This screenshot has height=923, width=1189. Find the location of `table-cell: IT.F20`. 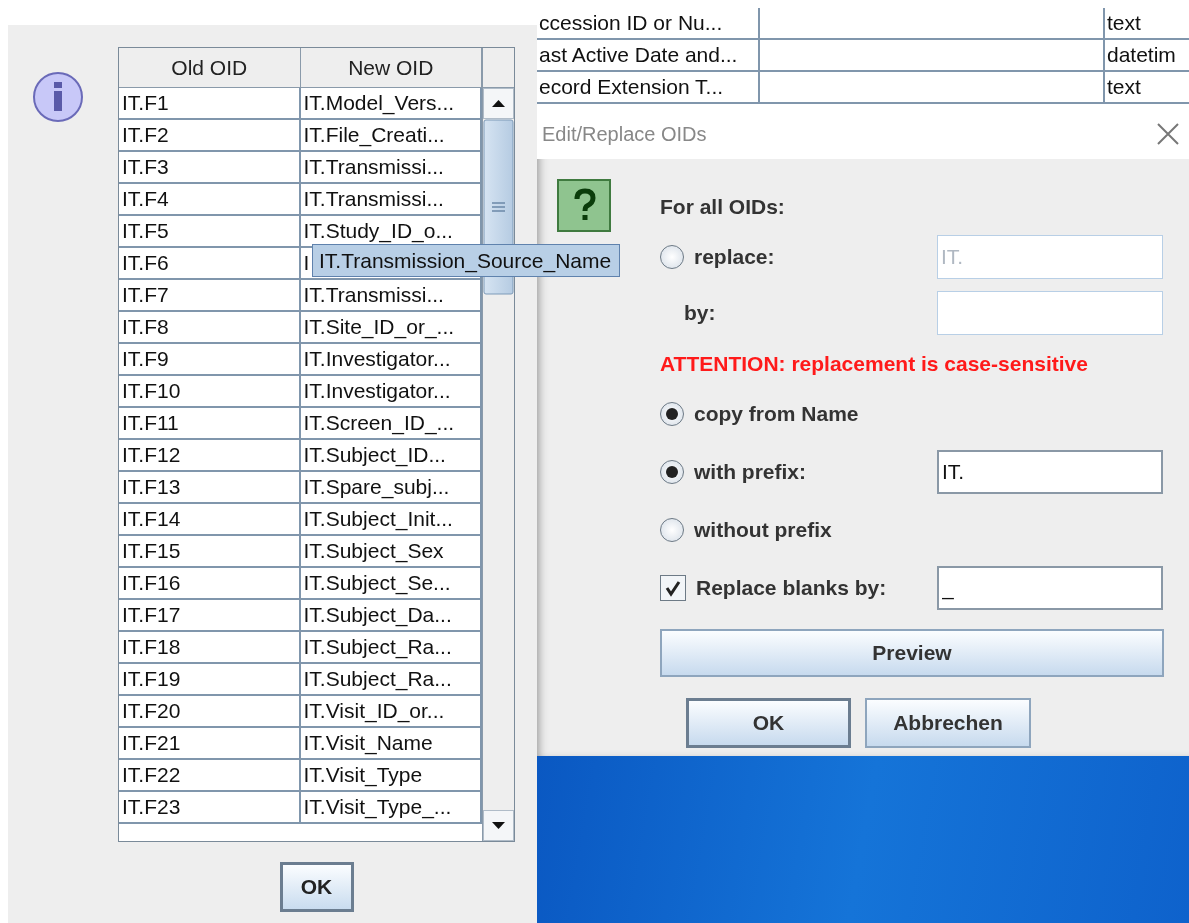

table-cell: IT.F20 is located at coordinates (210, 711).